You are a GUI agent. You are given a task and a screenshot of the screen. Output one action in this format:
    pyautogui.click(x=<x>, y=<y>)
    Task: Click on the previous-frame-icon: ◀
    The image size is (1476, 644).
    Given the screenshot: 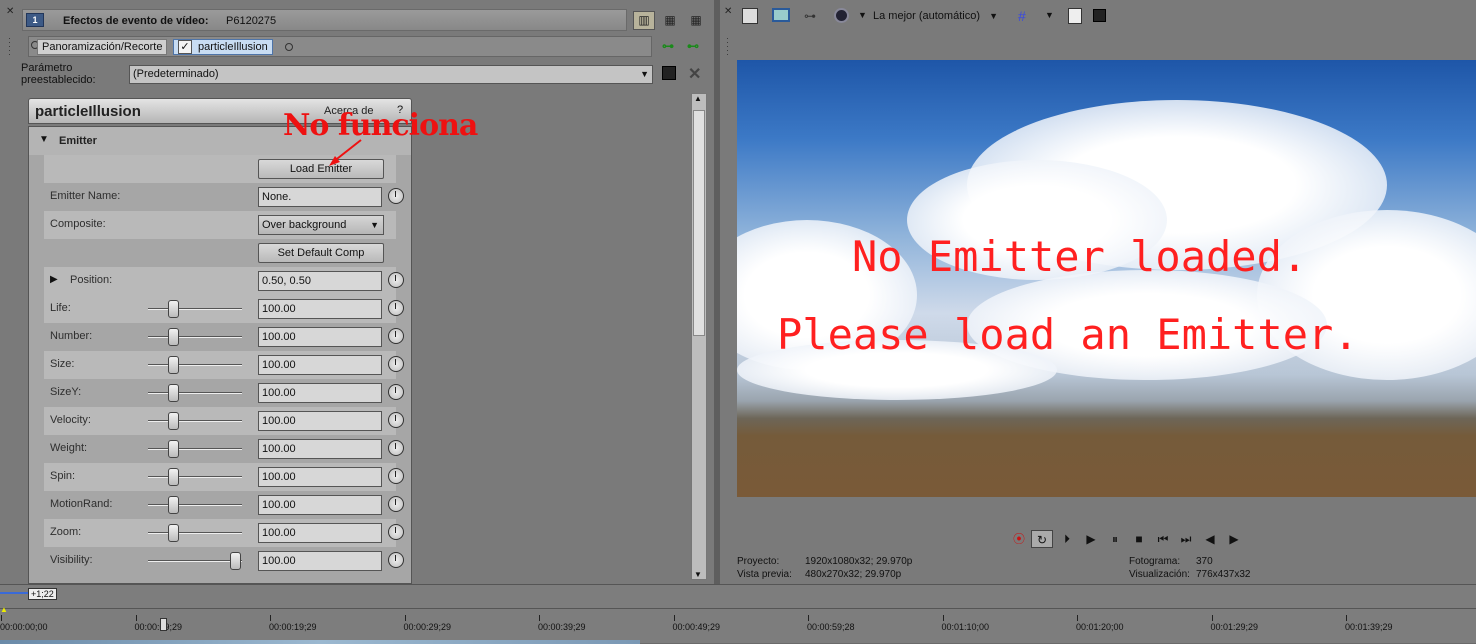 What is the action you would take?
    pyautogui.click(x=1210, y=539)
    